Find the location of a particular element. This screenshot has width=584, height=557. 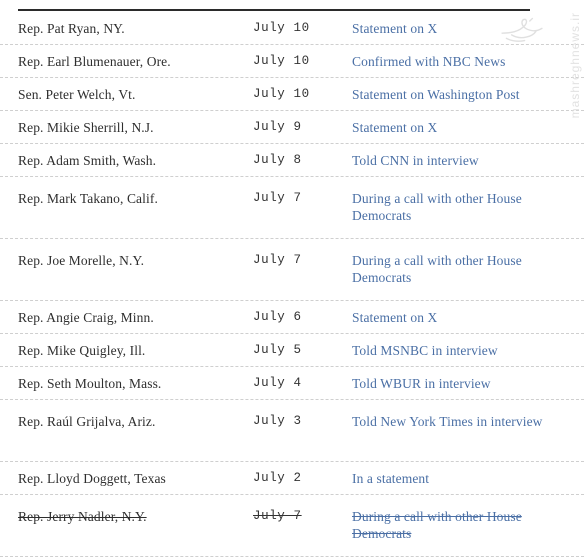

lawmaker-name: Rep. Seth Moulton, Mass. is located at coordinates (90, 383).